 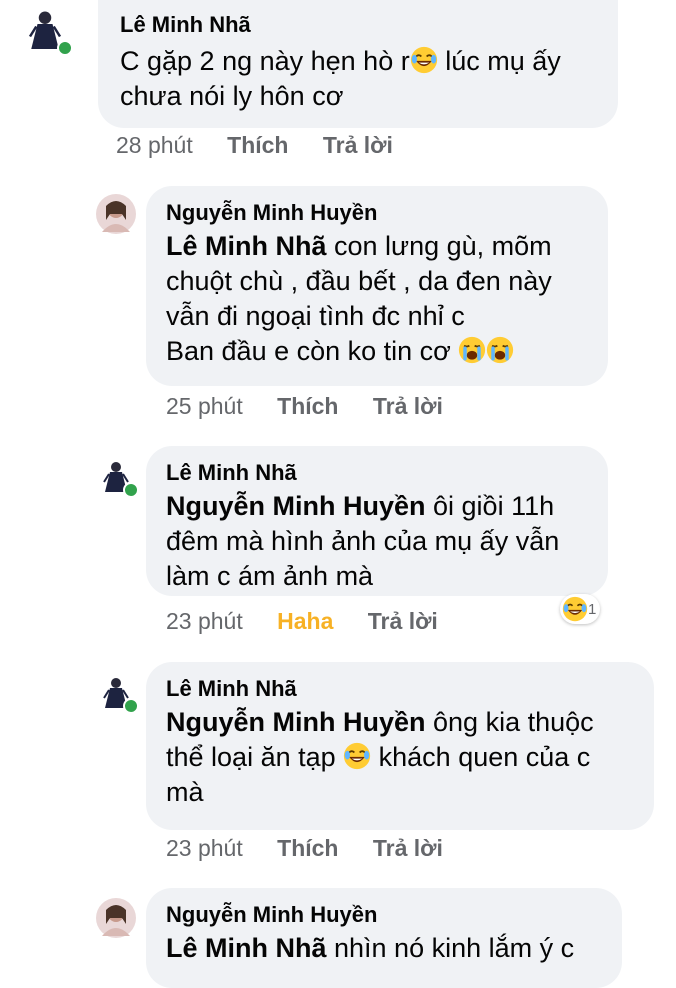 I want to click on comment-actions: 28 phút Thích Trả lời, so click(x=254, y=145).